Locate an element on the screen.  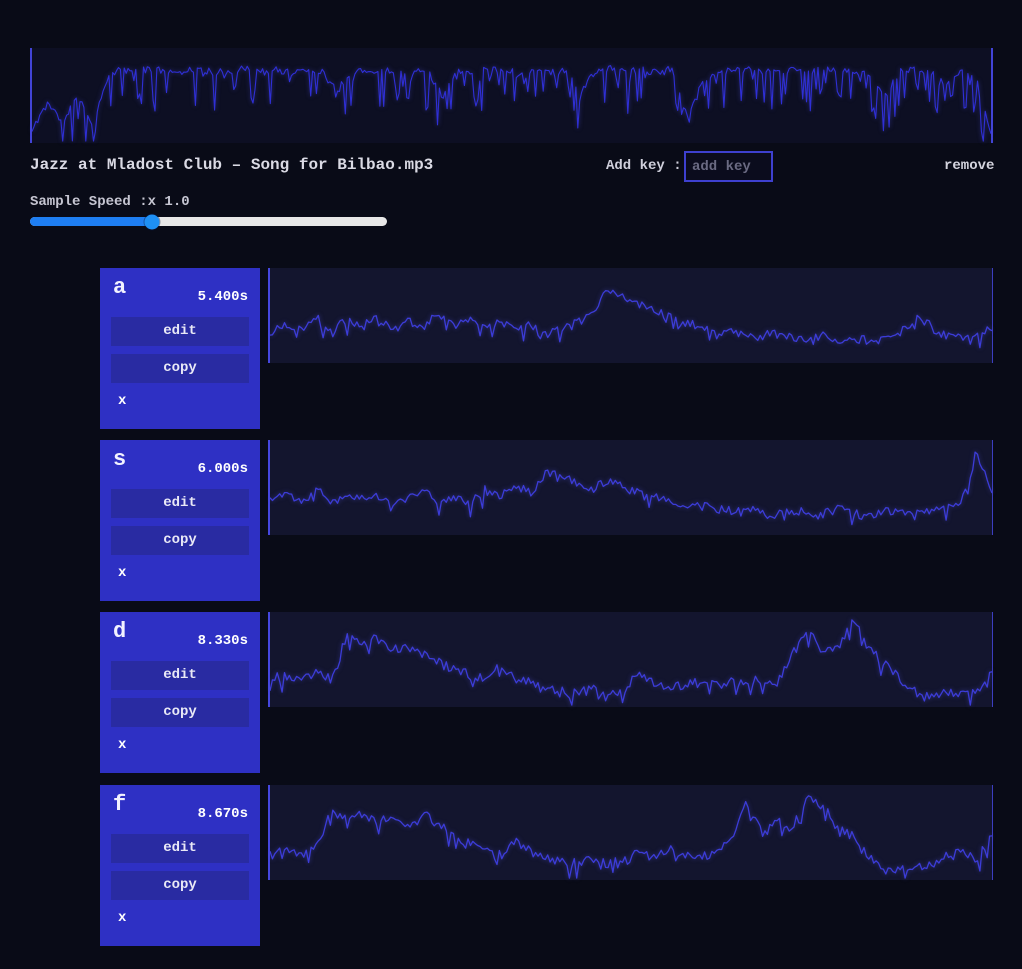
sample-duration: 8.670s is located at coordinates (222, 814).